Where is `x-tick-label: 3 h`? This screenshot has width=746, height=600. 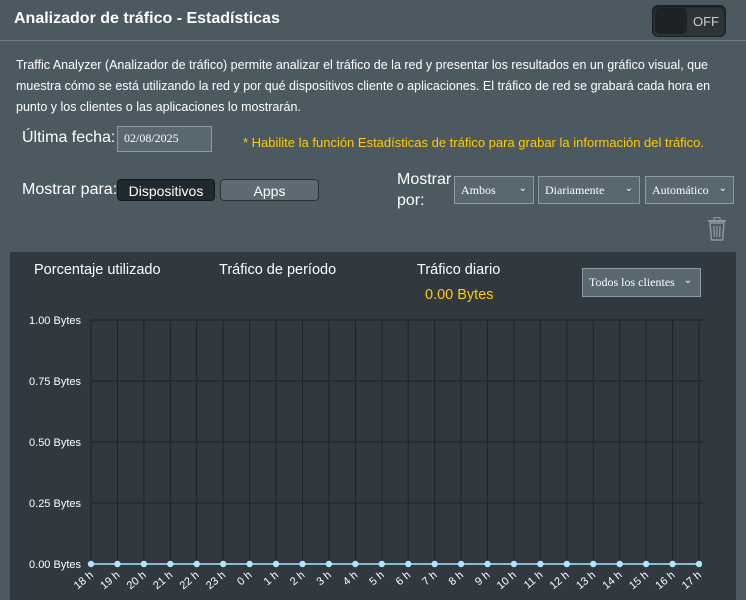
x-tick-label: 3 h is located at coordinates (323, 578).